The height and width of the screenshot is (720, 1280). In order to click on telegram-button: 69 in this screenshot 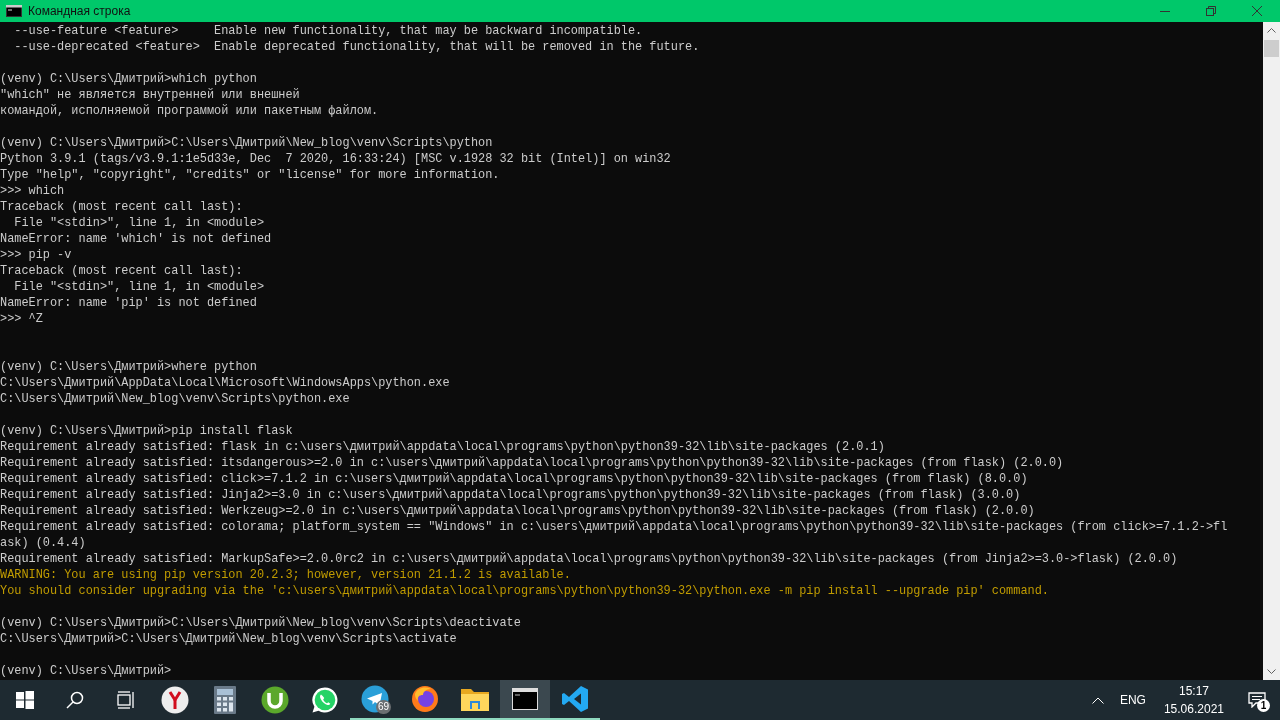, I will do `click(375, 700)`.